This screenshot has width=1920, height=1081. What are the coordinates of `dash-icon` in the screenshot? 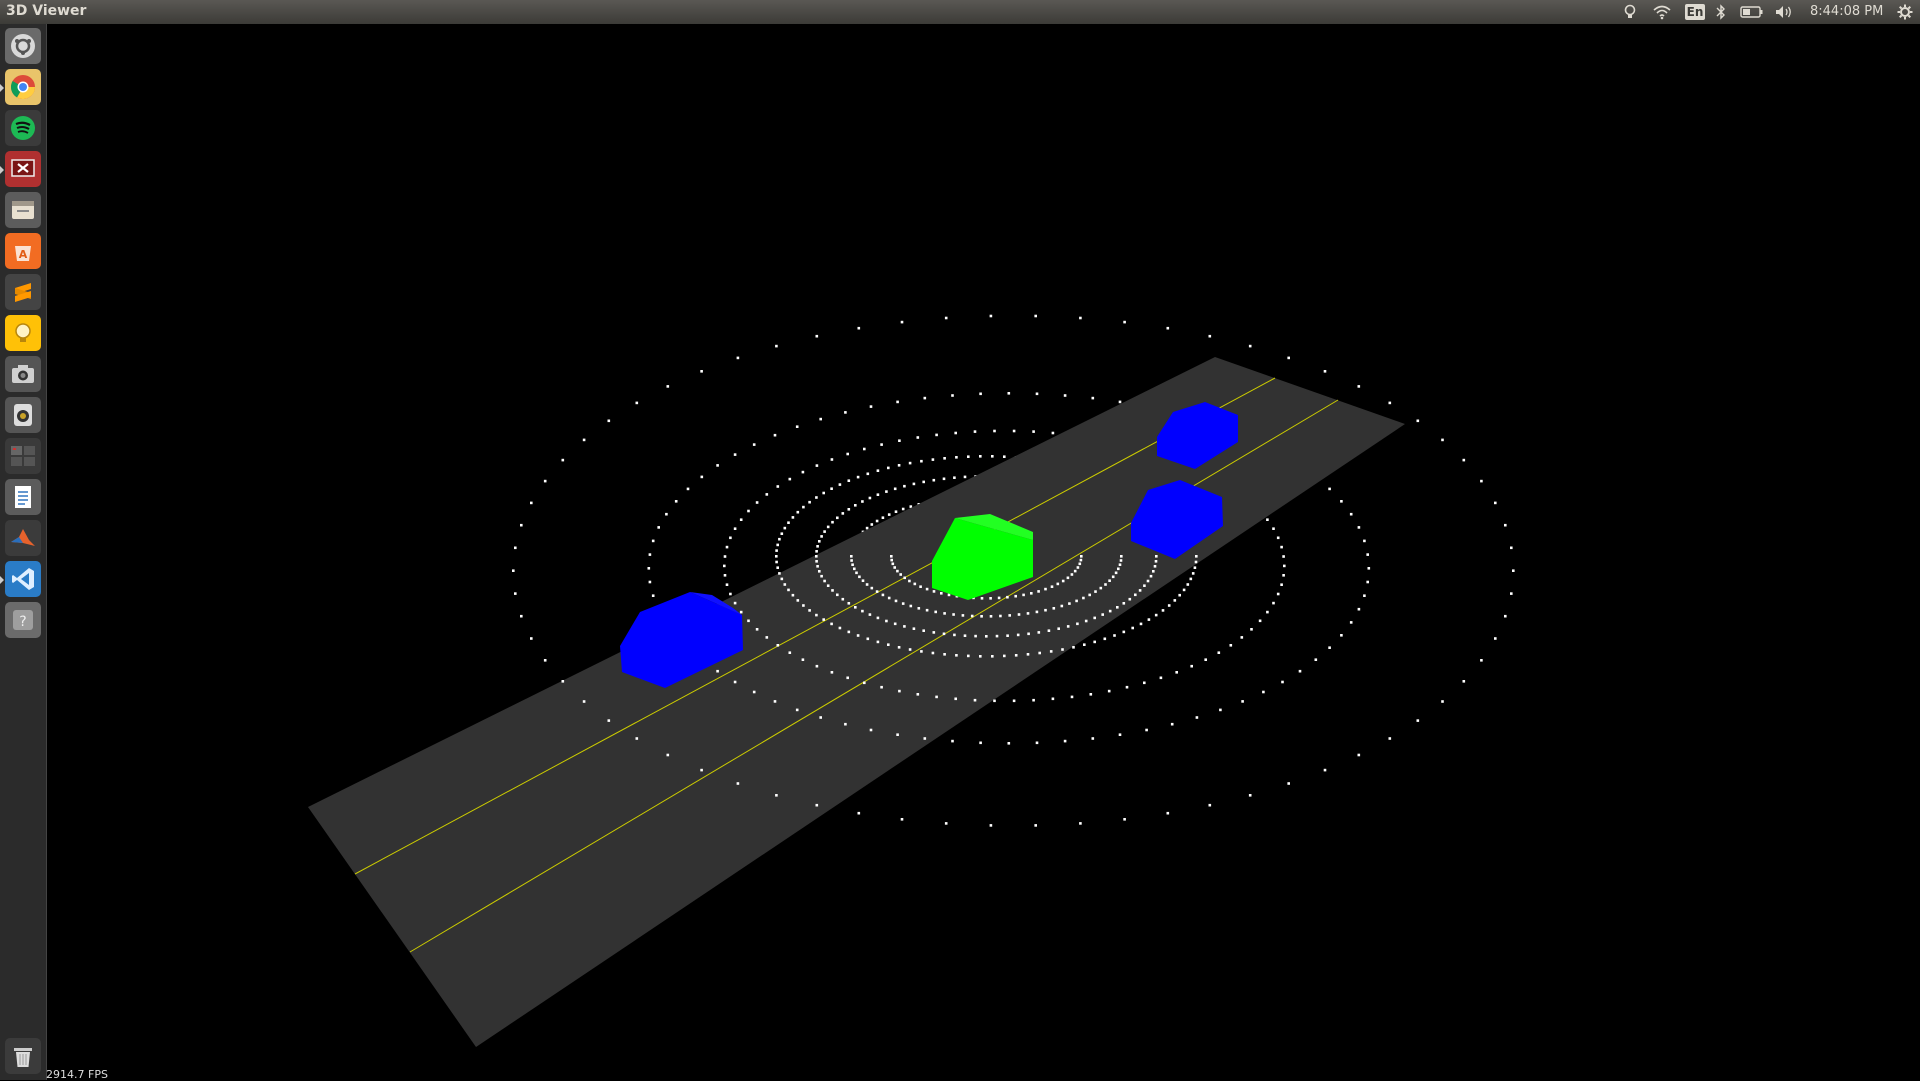 It's located at (23, 46).